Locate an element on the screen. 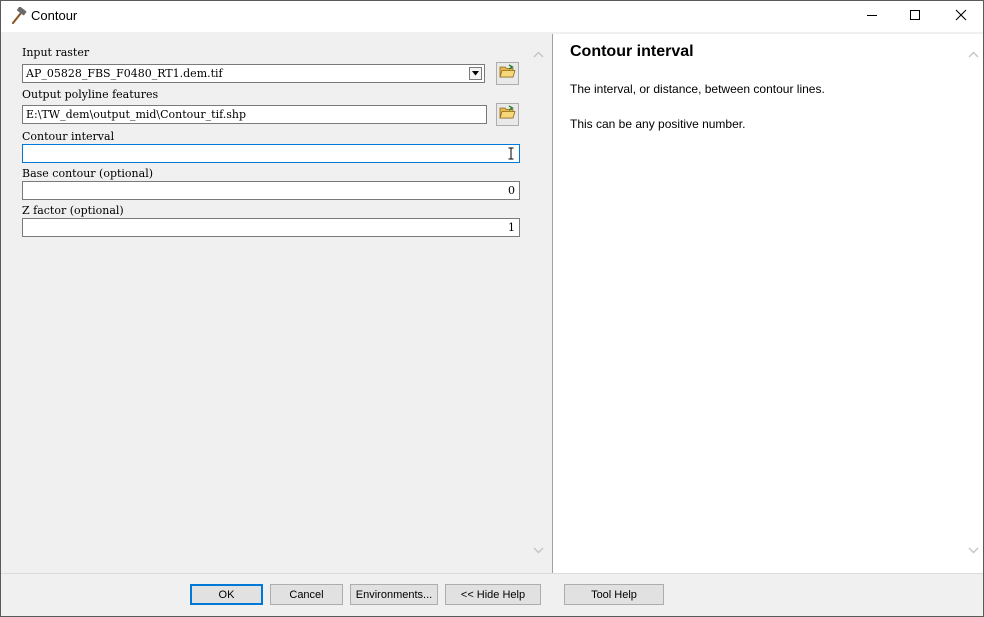 The image size is (984, 617). input-raster-combo: AP_05828_FBS_F0480_RT1.dem.tif is located at coordinates (253, 73).